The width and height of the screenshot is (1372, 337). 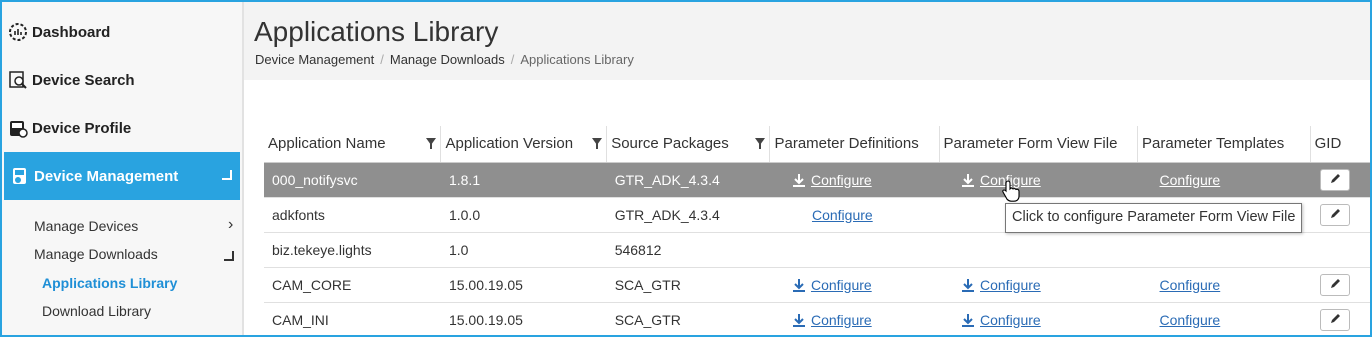 What do you see at coordinates (1340, 144) in the screenshot?
I see `column-header-gid: GID` at bounding box center [1340, 144].